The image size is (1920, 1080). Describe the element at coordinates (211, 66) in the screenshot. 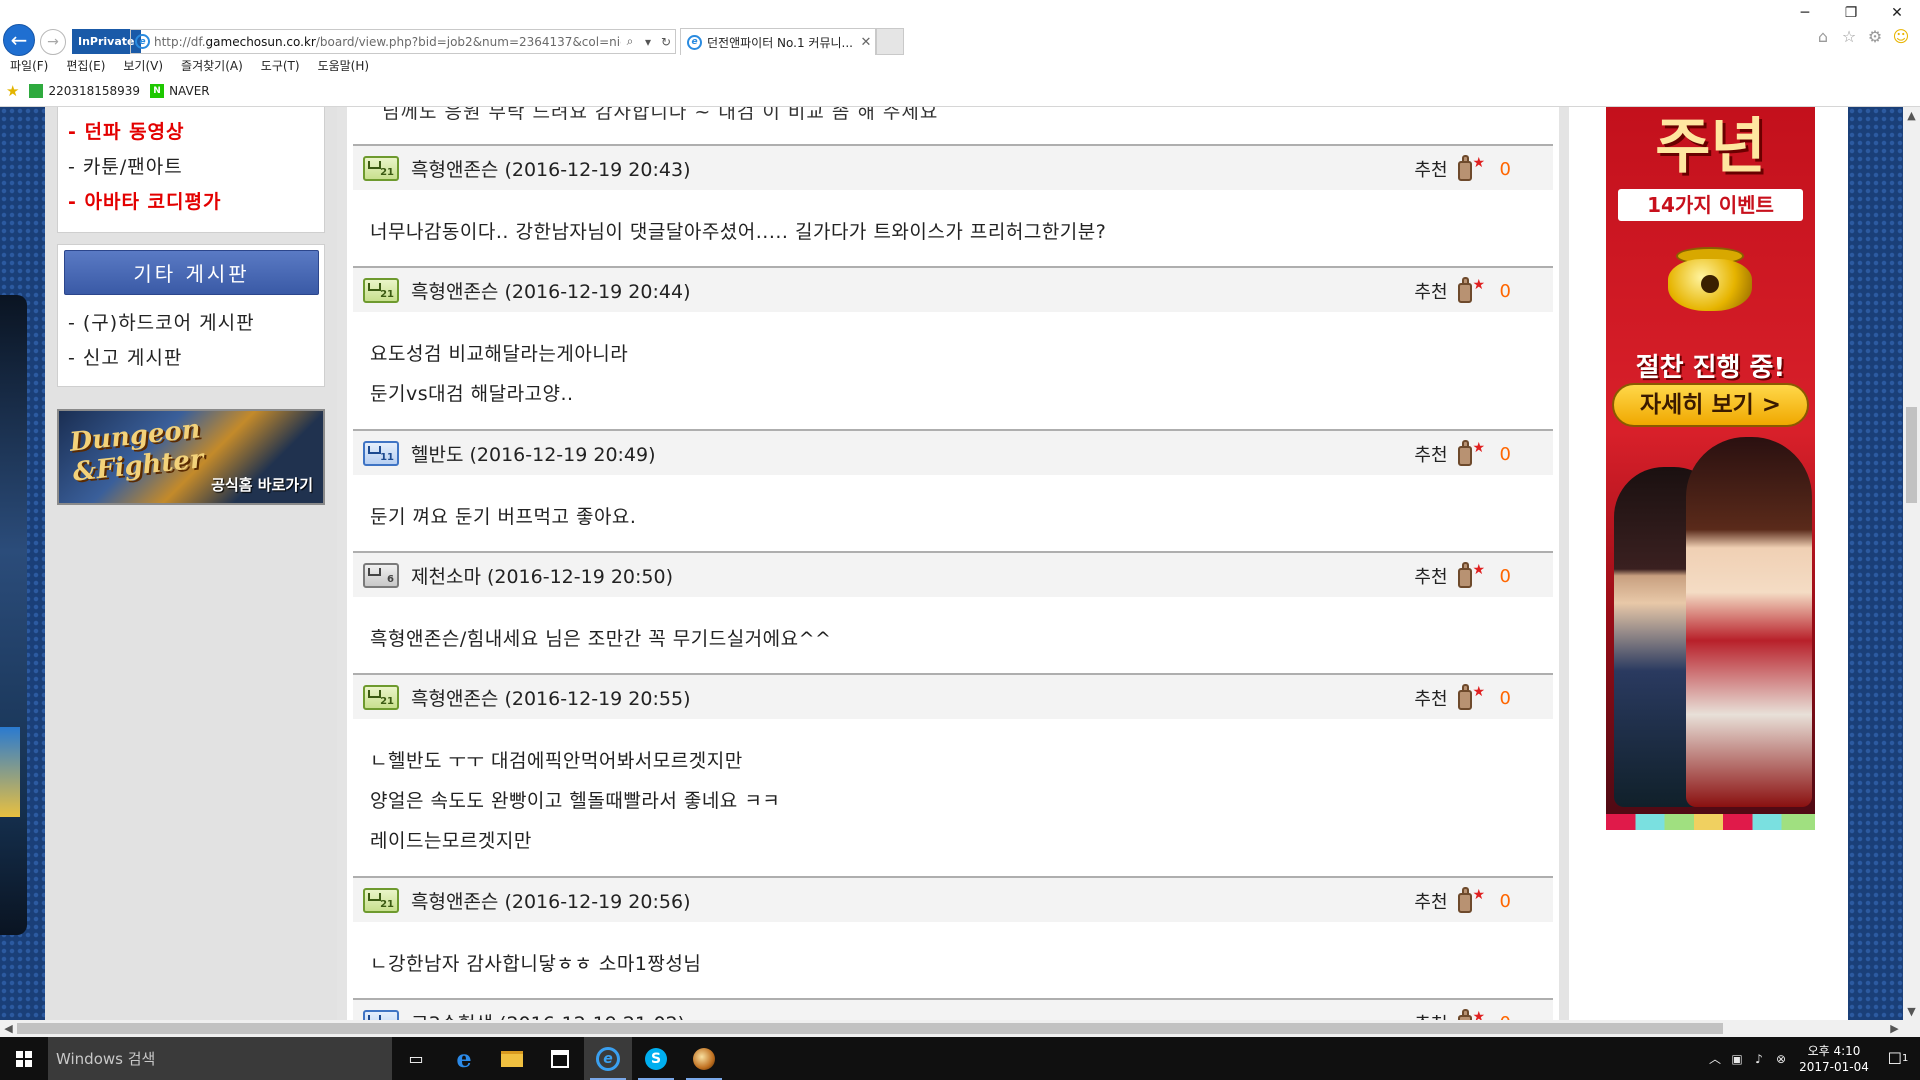

I see `menu-favorites: 즐겨찾기(A)` at that location.